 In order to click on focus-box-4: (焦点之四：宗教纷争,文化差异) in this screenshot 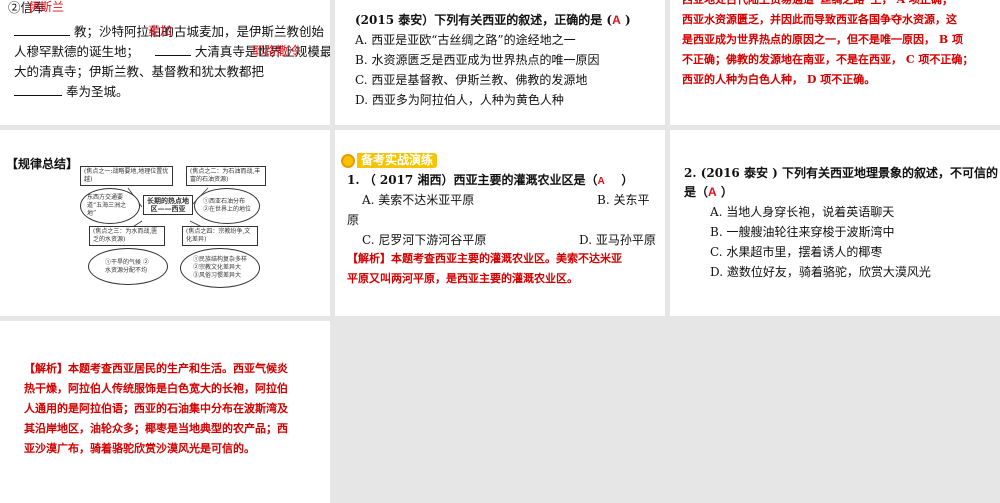, I will do `click(220, 236)`.